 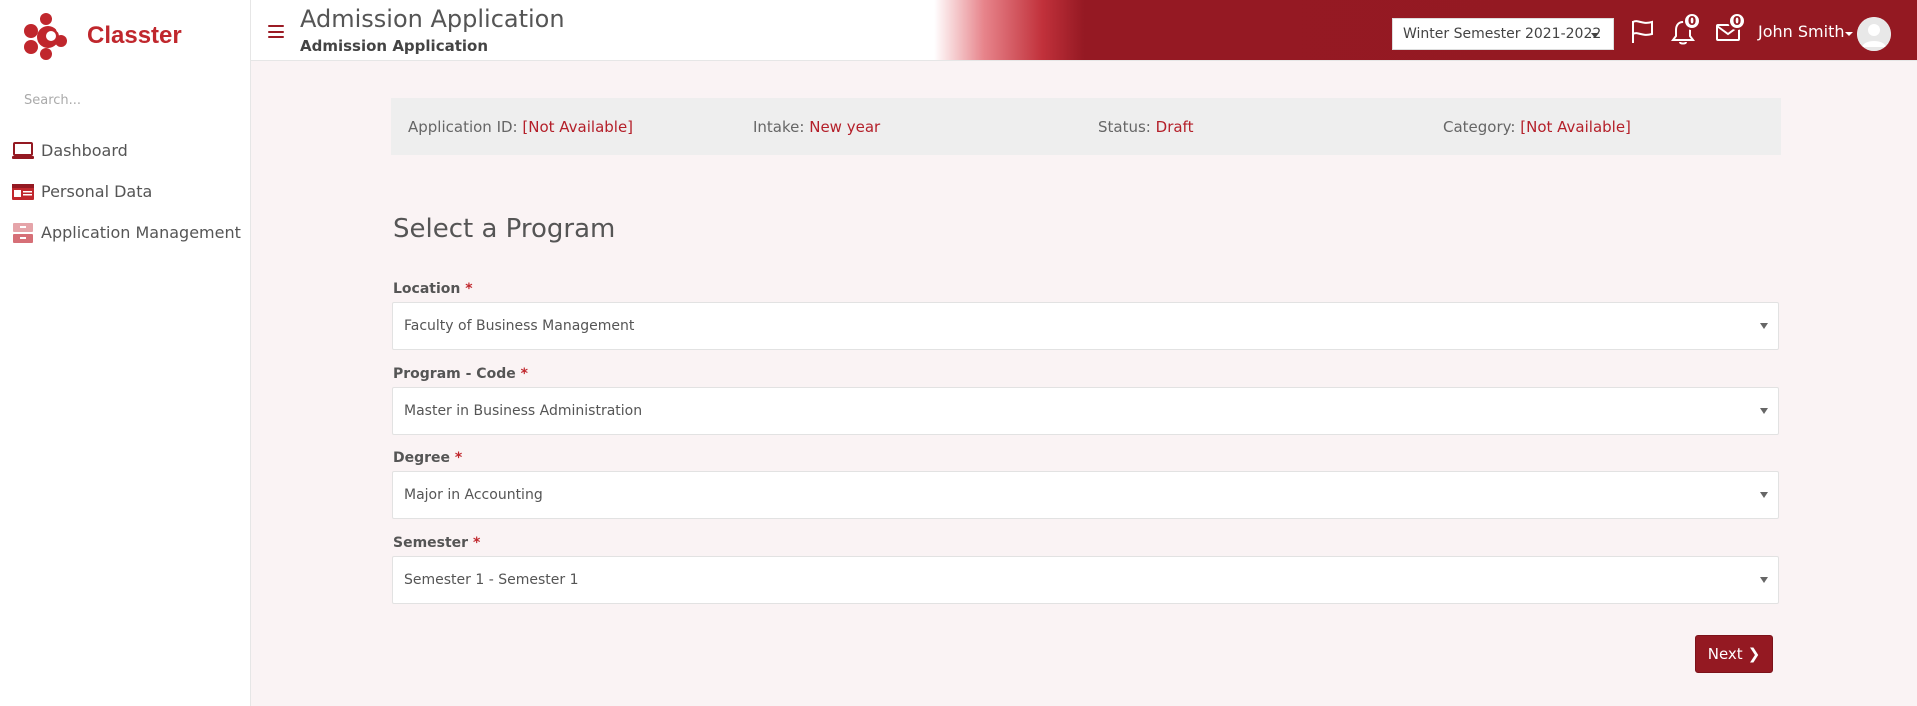 I want to click on intake: Intake: New year, so click(x=816, y=127).